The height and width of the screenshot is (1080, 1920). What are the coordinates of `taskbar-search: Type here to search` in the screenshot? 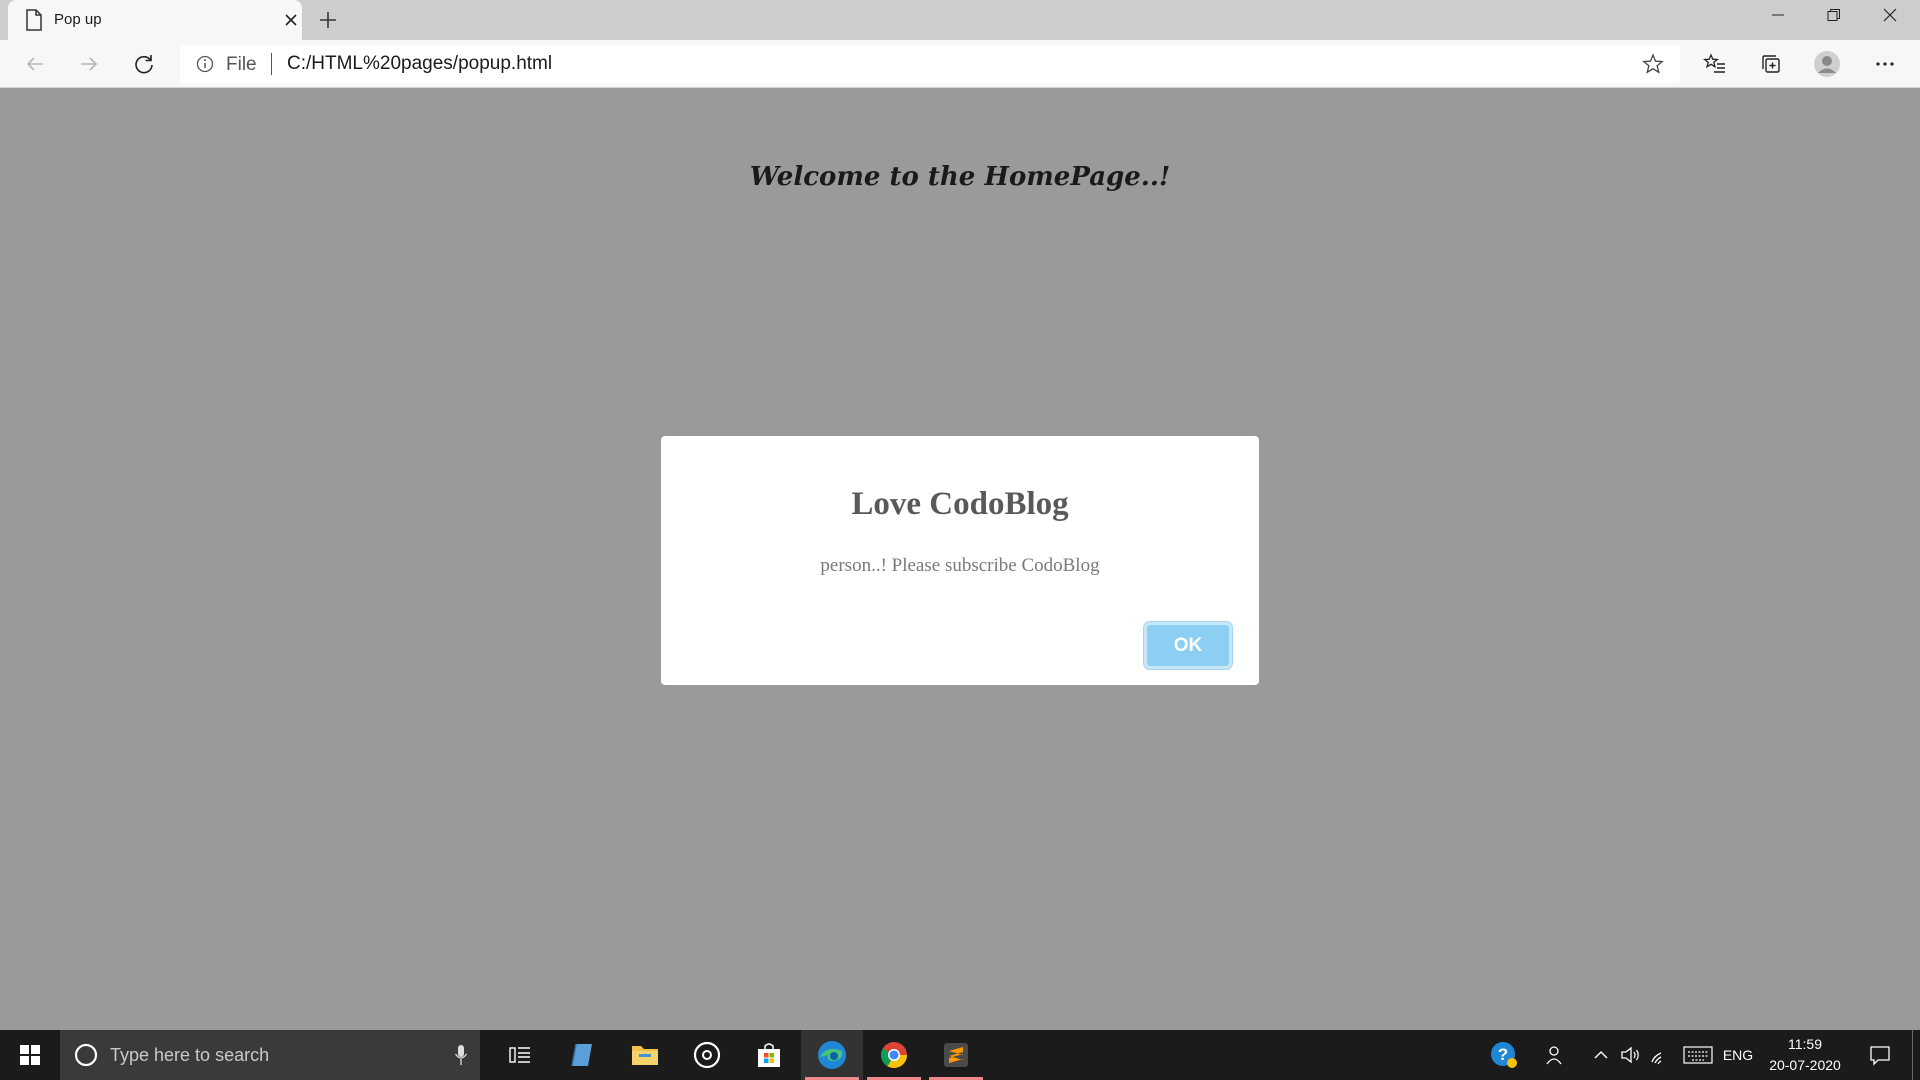 It's located at (270, 1055).